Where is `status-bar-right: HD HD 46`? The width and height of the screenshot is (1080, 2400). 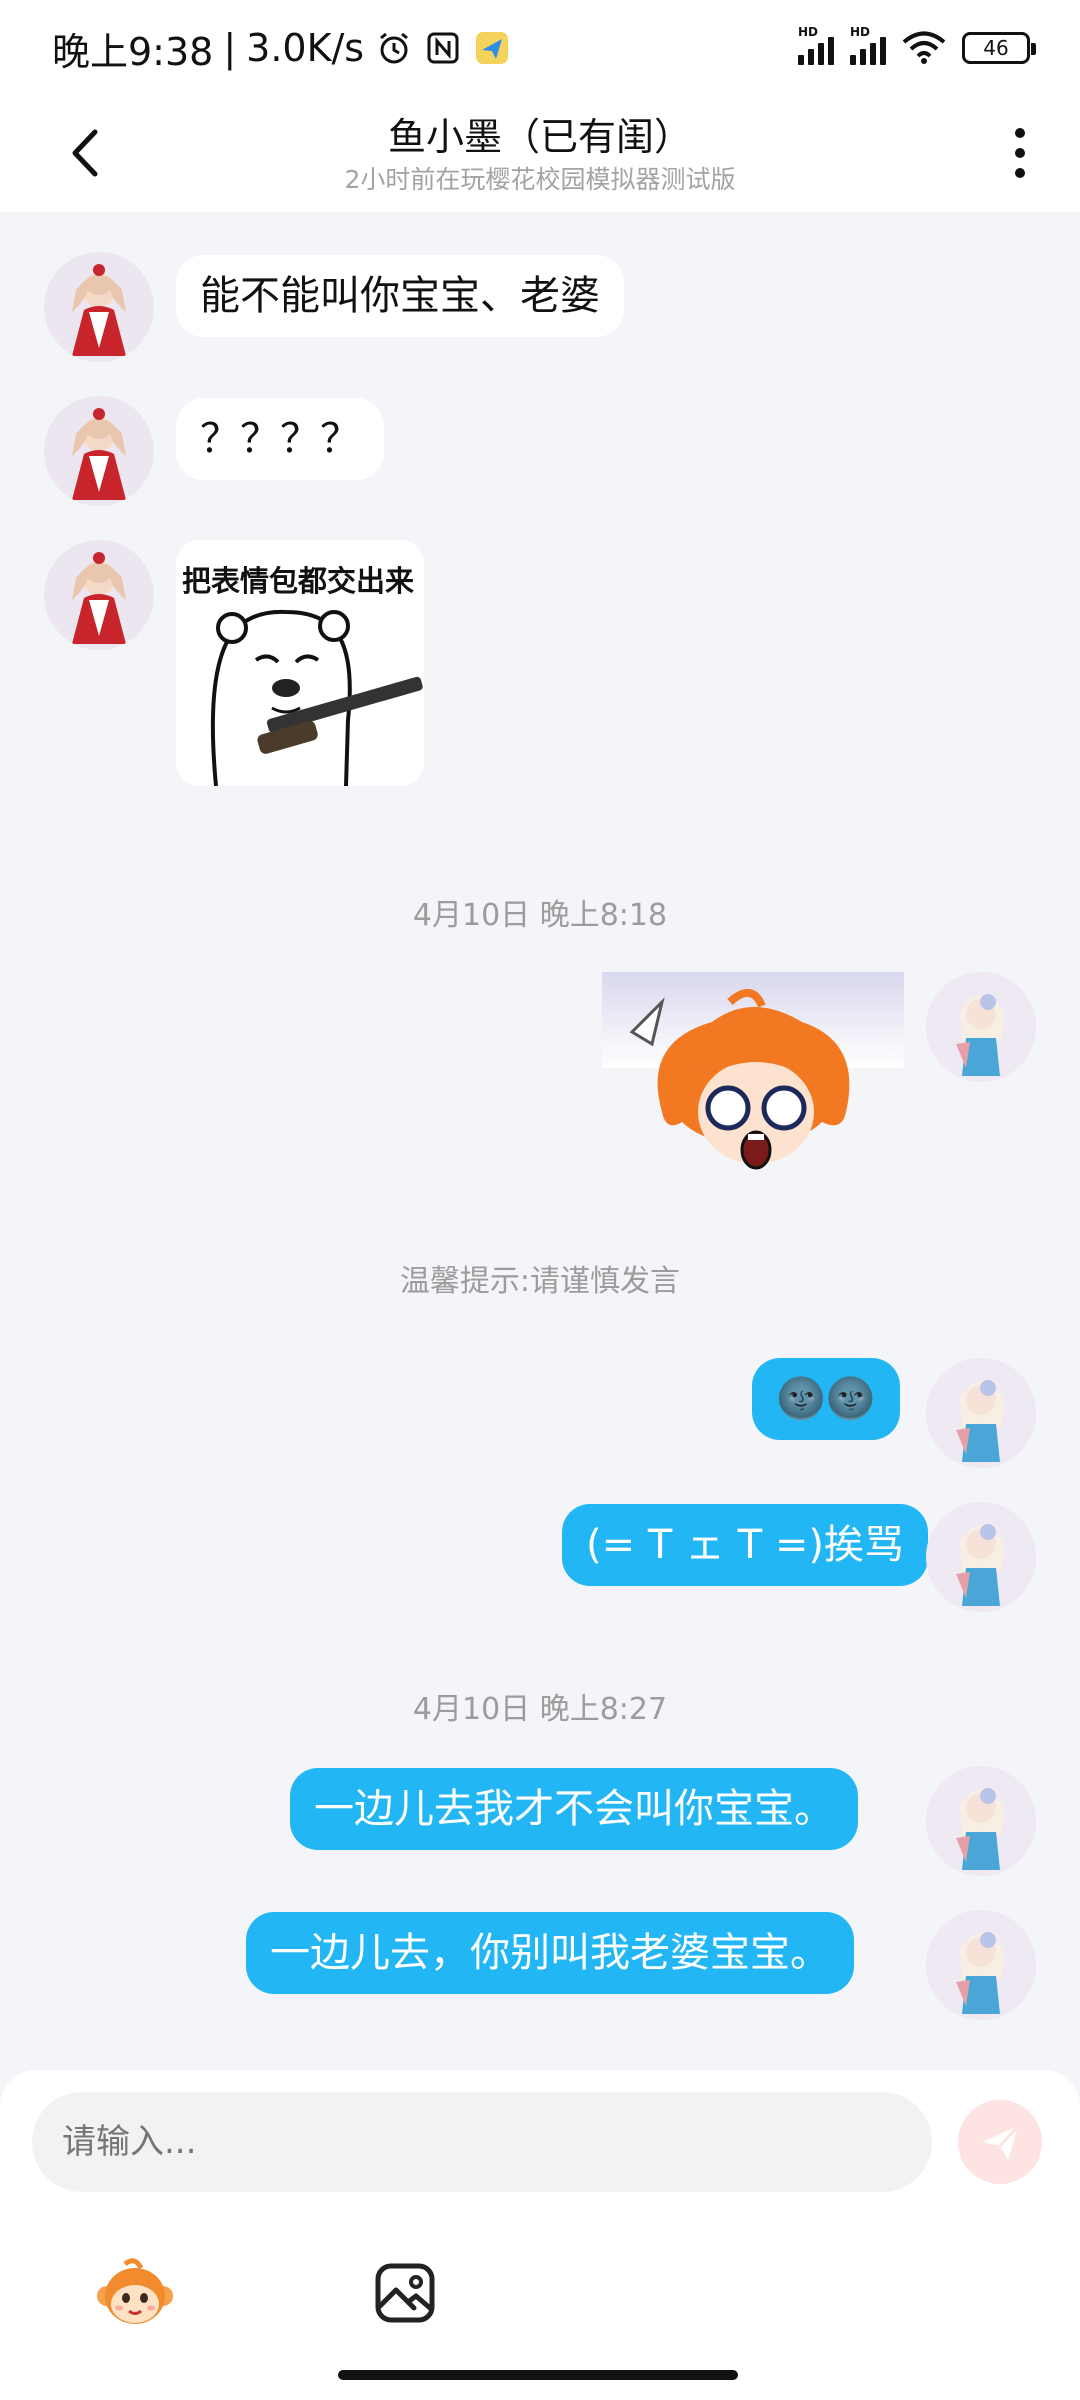
status-bar-right: HD HD 46 is located at coordinates (917, 45).